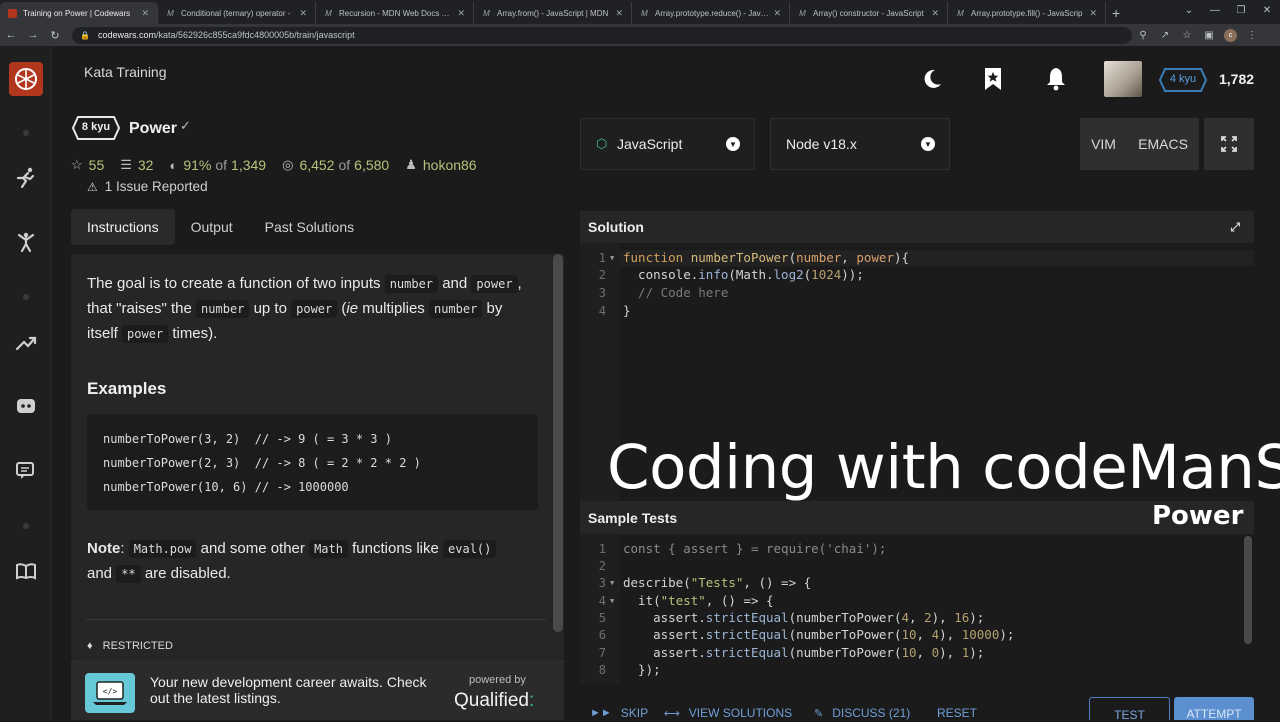 The height and width of the screenshot is (722, 1280). Describe the element at coordinates (26, 406) in the screenshot. I see `discord-icon` at that location.